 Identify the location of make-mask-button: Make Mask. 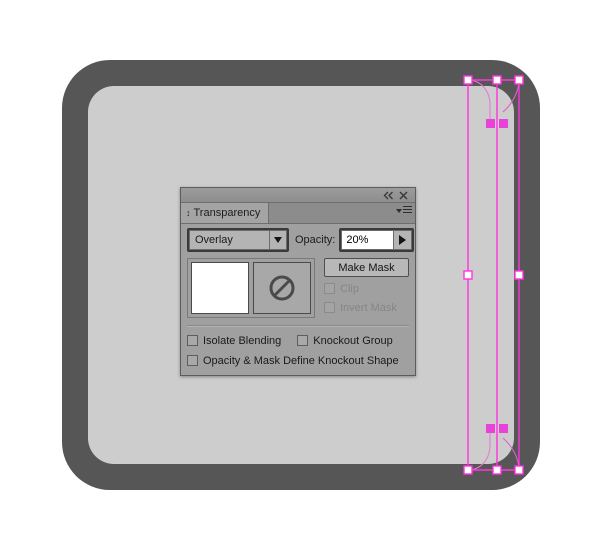
(366, 267).